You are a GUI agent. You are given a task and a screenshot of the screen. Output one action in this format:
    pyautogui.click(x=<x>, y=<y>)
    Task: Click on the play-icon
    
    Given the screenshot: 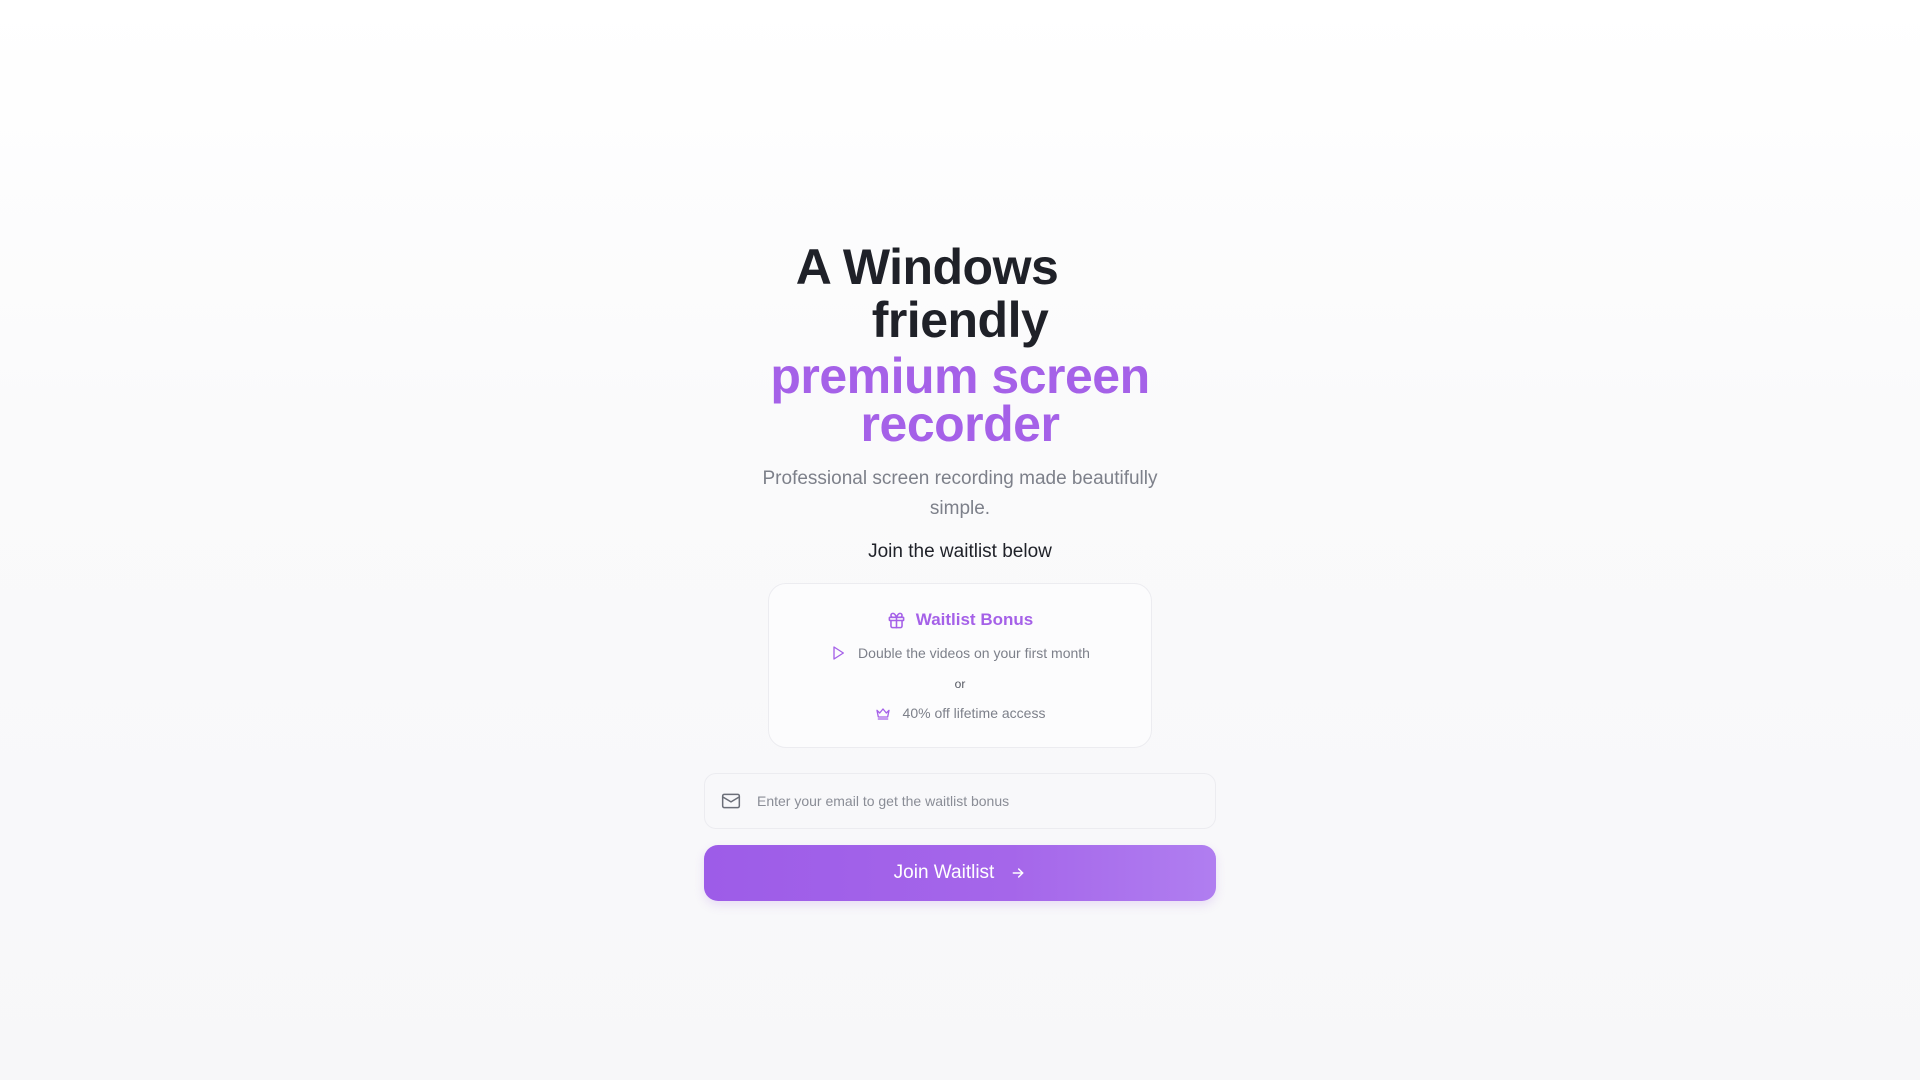 What is the action you would take?
    pyautogui.click(x=838, y=653)
    